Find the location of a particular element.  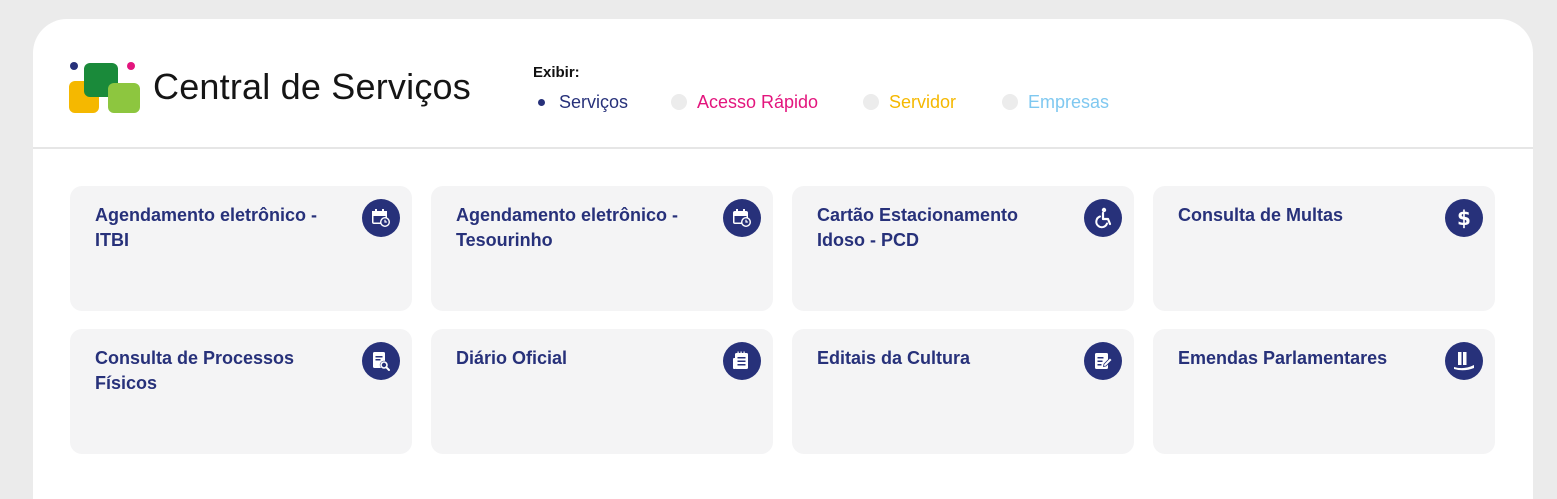

card-title: Agendamento eletrônico - ITBI is located at coordinates (206, 227).